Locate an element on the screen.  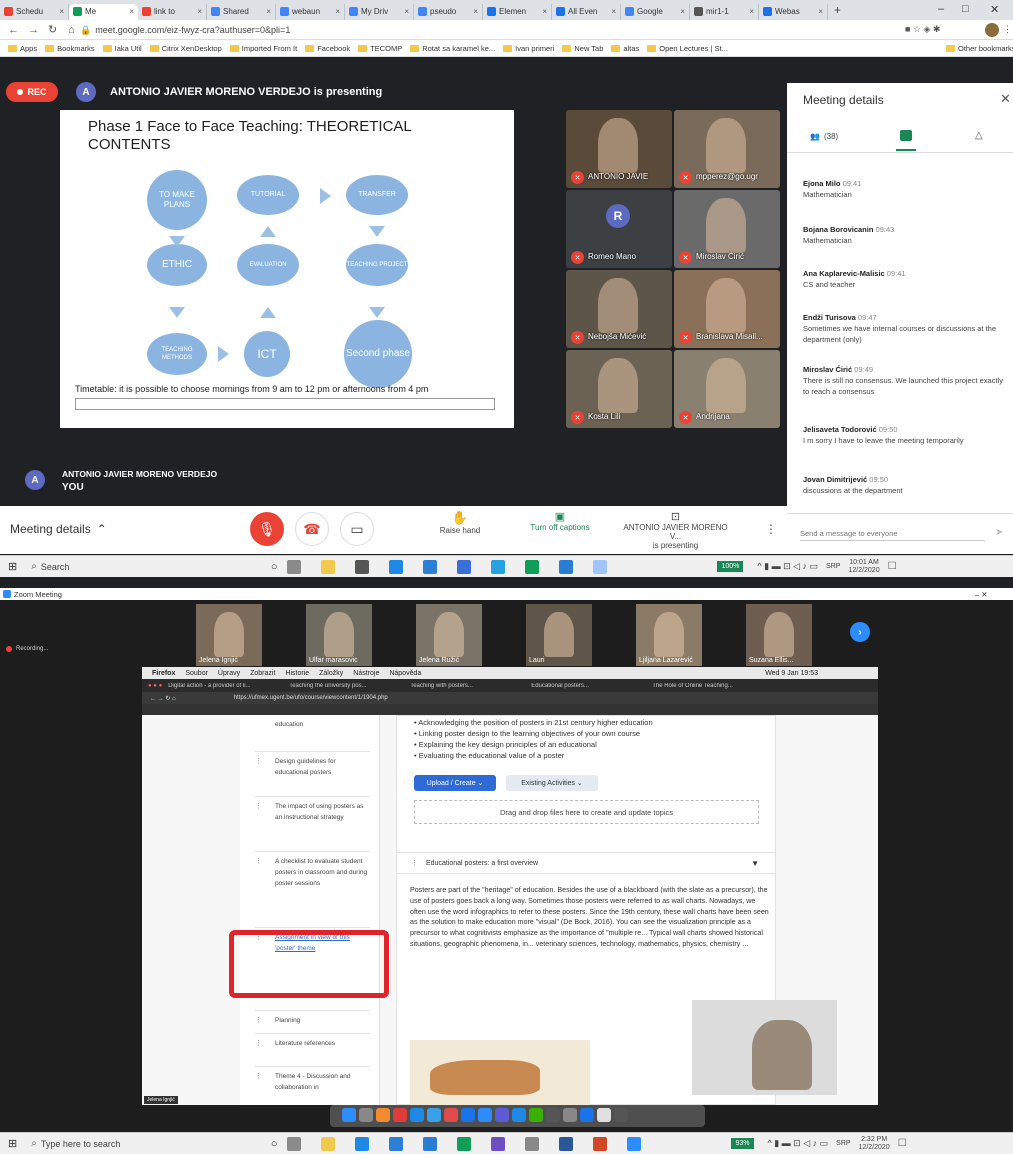
mac-menu-item: Soubor is located at coordinates (196, 673).